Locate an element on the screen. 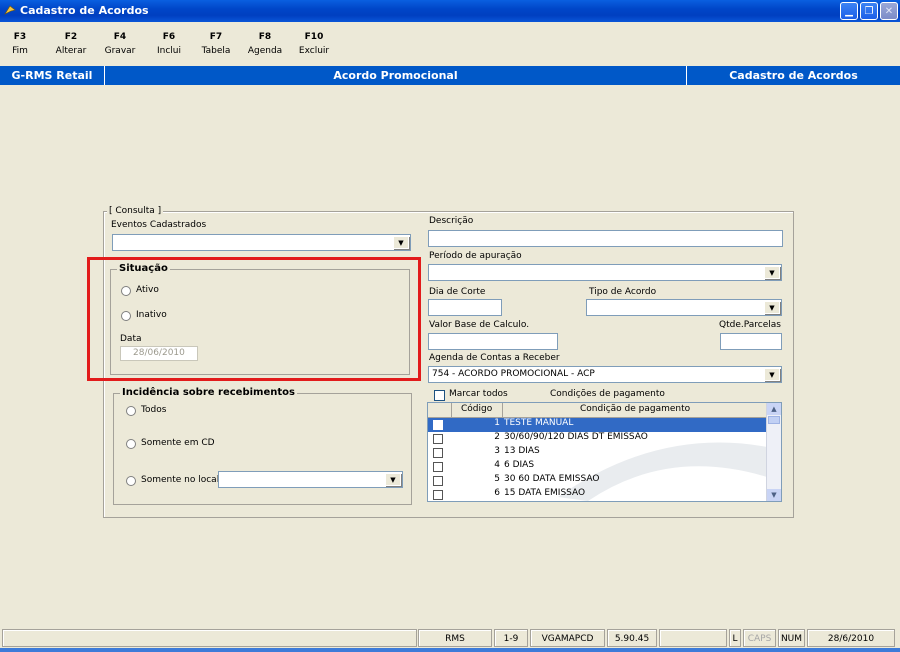 The width and height of the screenshot is (900, 652). row-code: 2 is located at coordinates (497, 437).